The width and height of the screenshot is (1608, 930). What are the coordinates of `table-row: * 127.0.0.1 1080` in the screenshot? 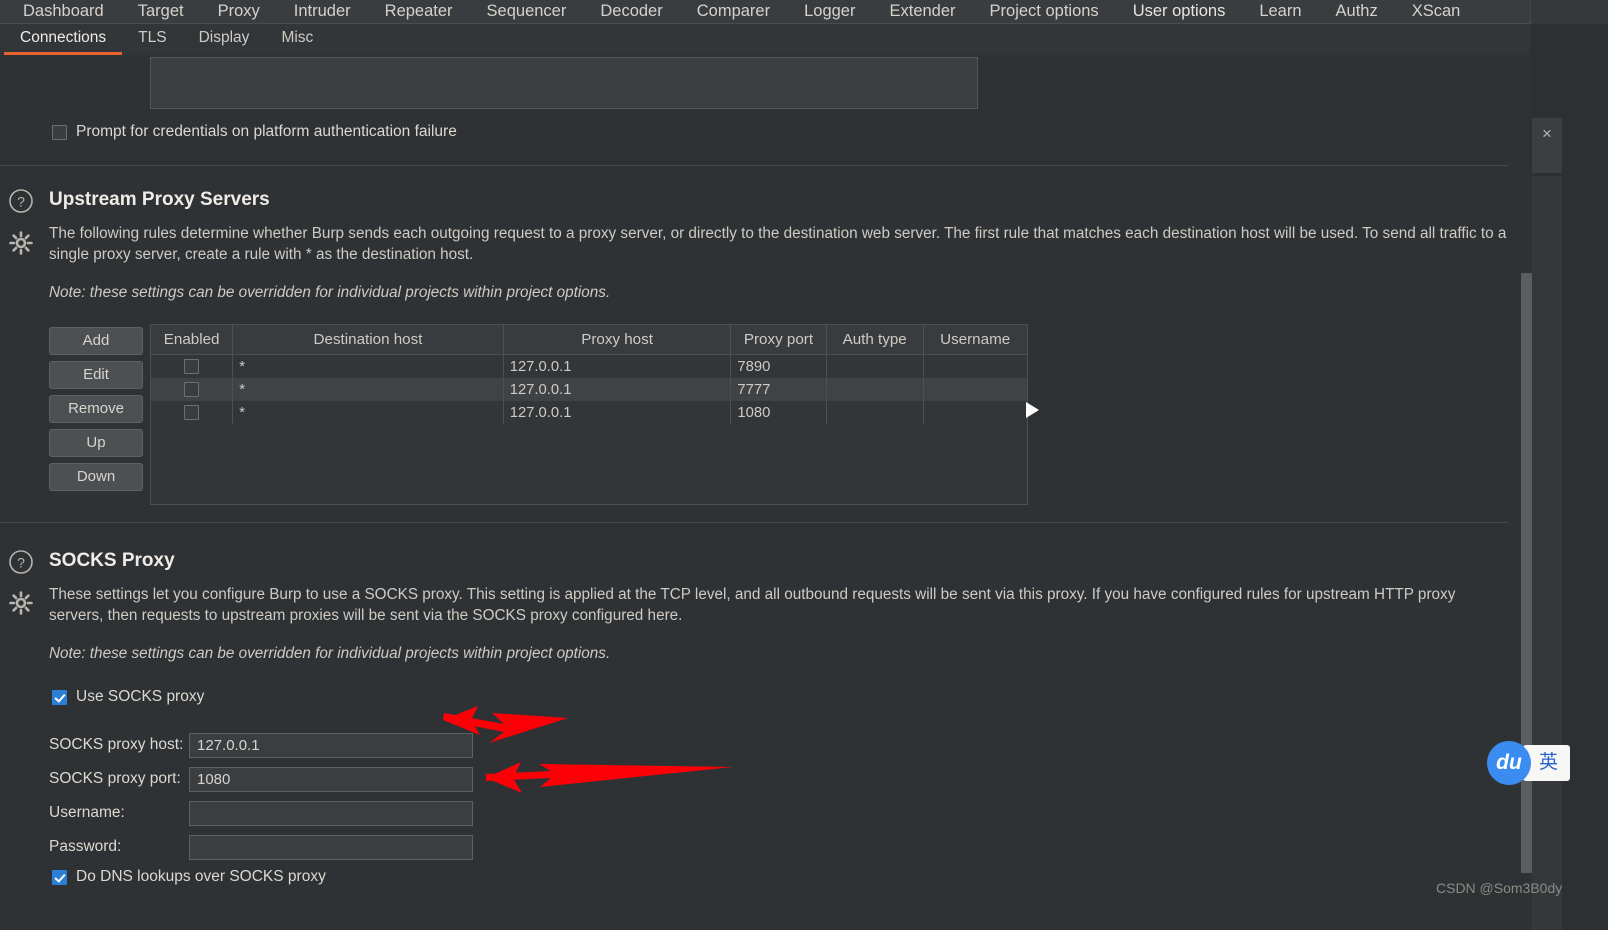 It's located at (589, 412).